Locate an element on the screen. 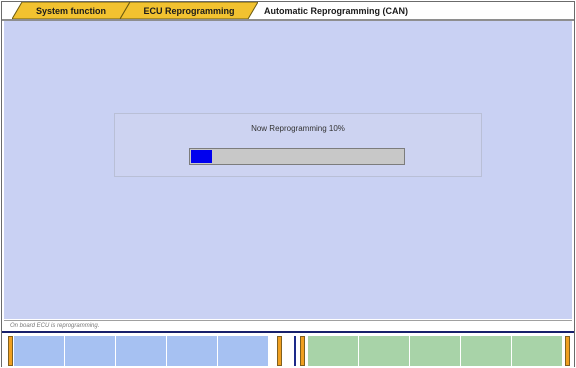 The image size is (576, 368). breadcrumb-automatic-reprogramming: Automatic Reprogramming (CAN) is located at coordinates (340, 10).